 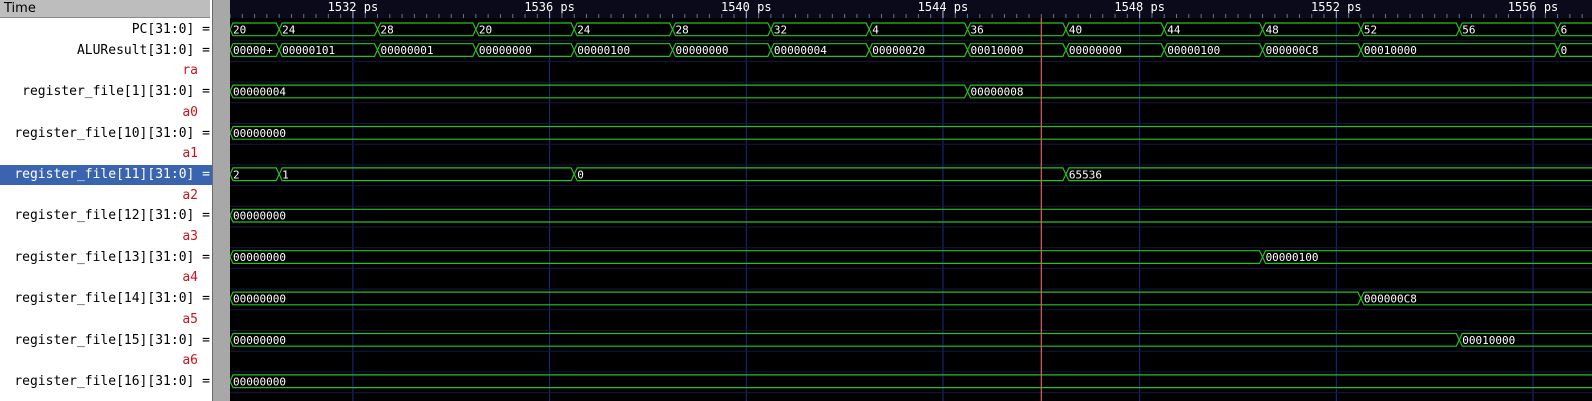 What do you see at coordinates (1139, 7) in the screenshot?
I see `ruler-tick-label: 1548 ps` at bounding box center [1139, 7].